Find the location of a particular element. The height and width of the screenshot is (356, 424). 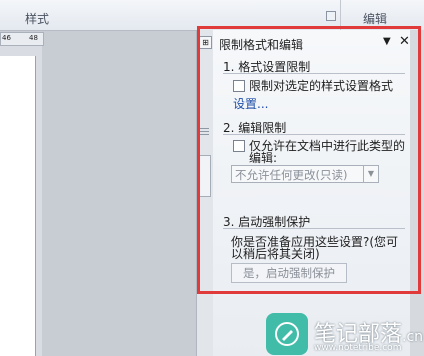

scrollbar-grip-icon is located at coordinates (204, 131).